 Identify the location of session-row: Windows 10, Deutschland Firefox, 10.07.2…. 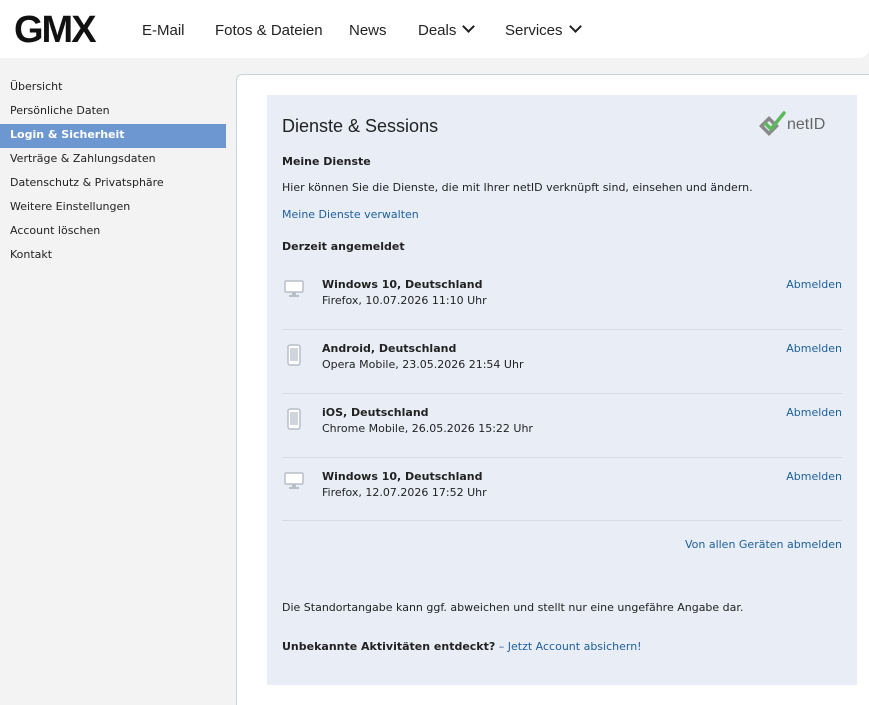
(562, 297).